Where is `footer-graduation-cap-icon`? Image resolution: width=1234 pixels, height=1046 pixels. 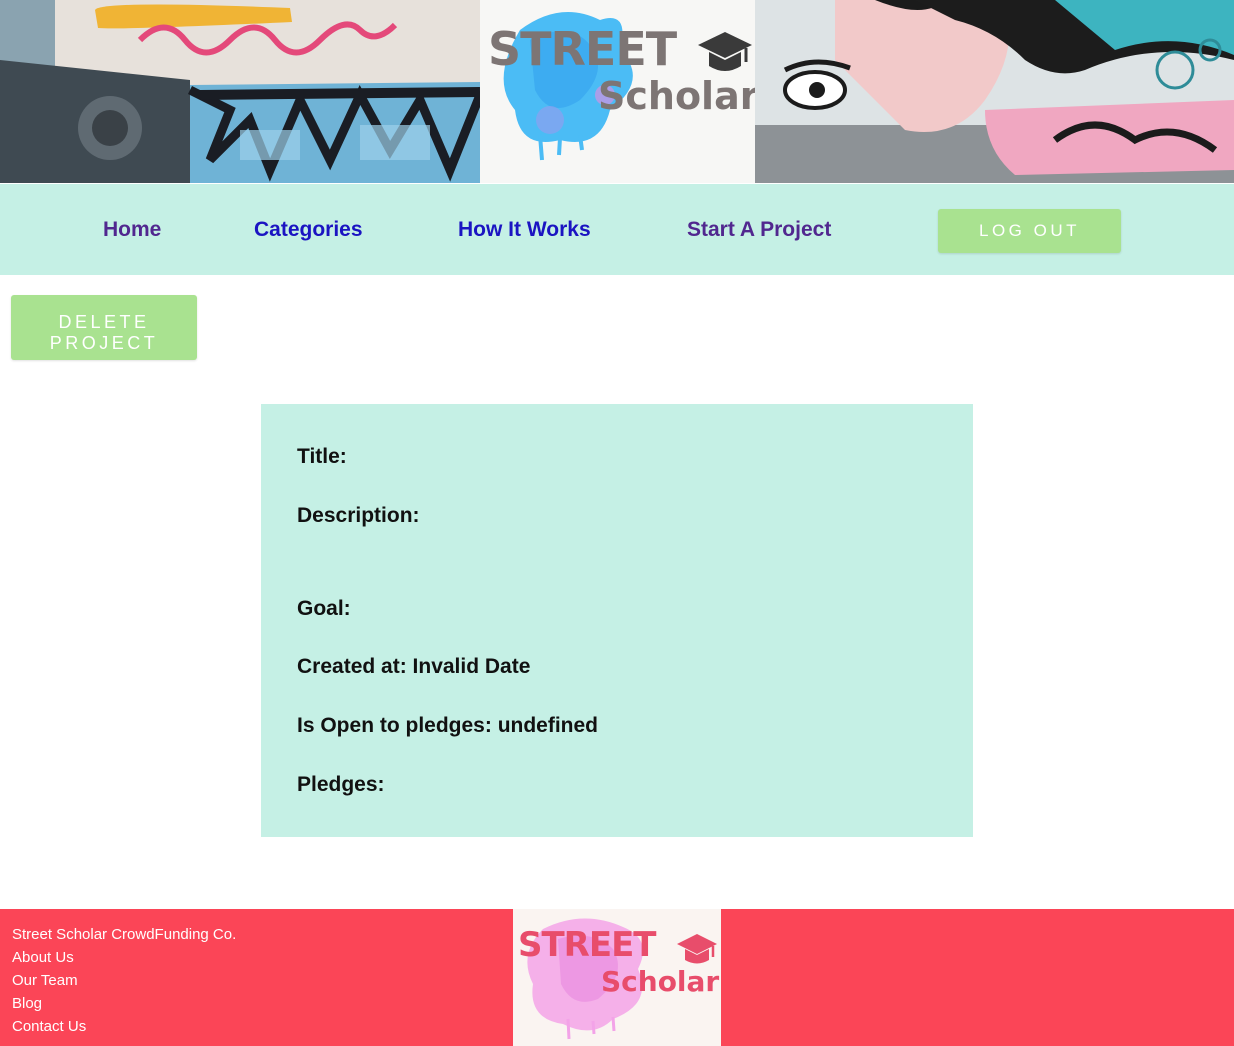 footer-graduation-cap-icon is located at coordinates (697, 949).